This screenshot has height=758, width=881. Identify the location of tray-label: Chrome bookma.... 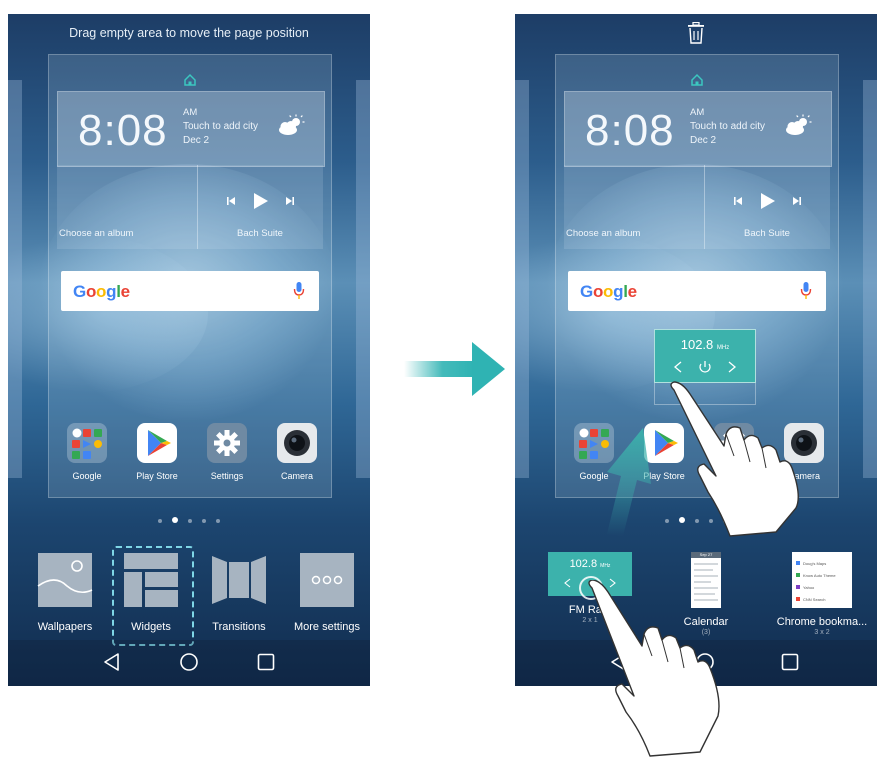
(822, 622).